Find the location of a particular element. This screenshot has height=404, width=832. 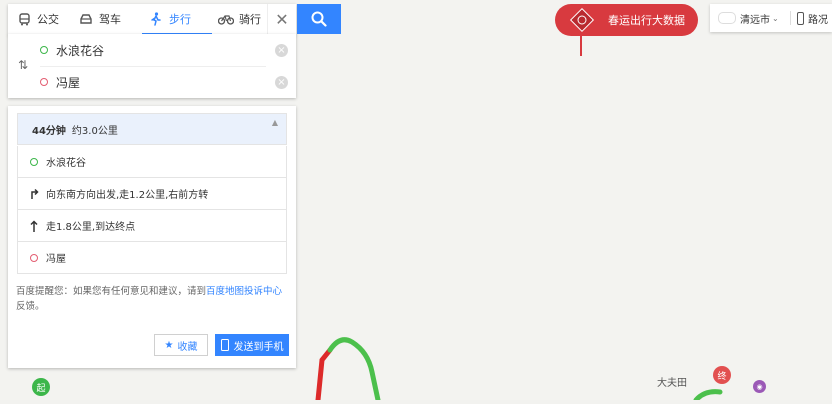

tab-bike-label: 骑行 is located at coordinates (250, 19).